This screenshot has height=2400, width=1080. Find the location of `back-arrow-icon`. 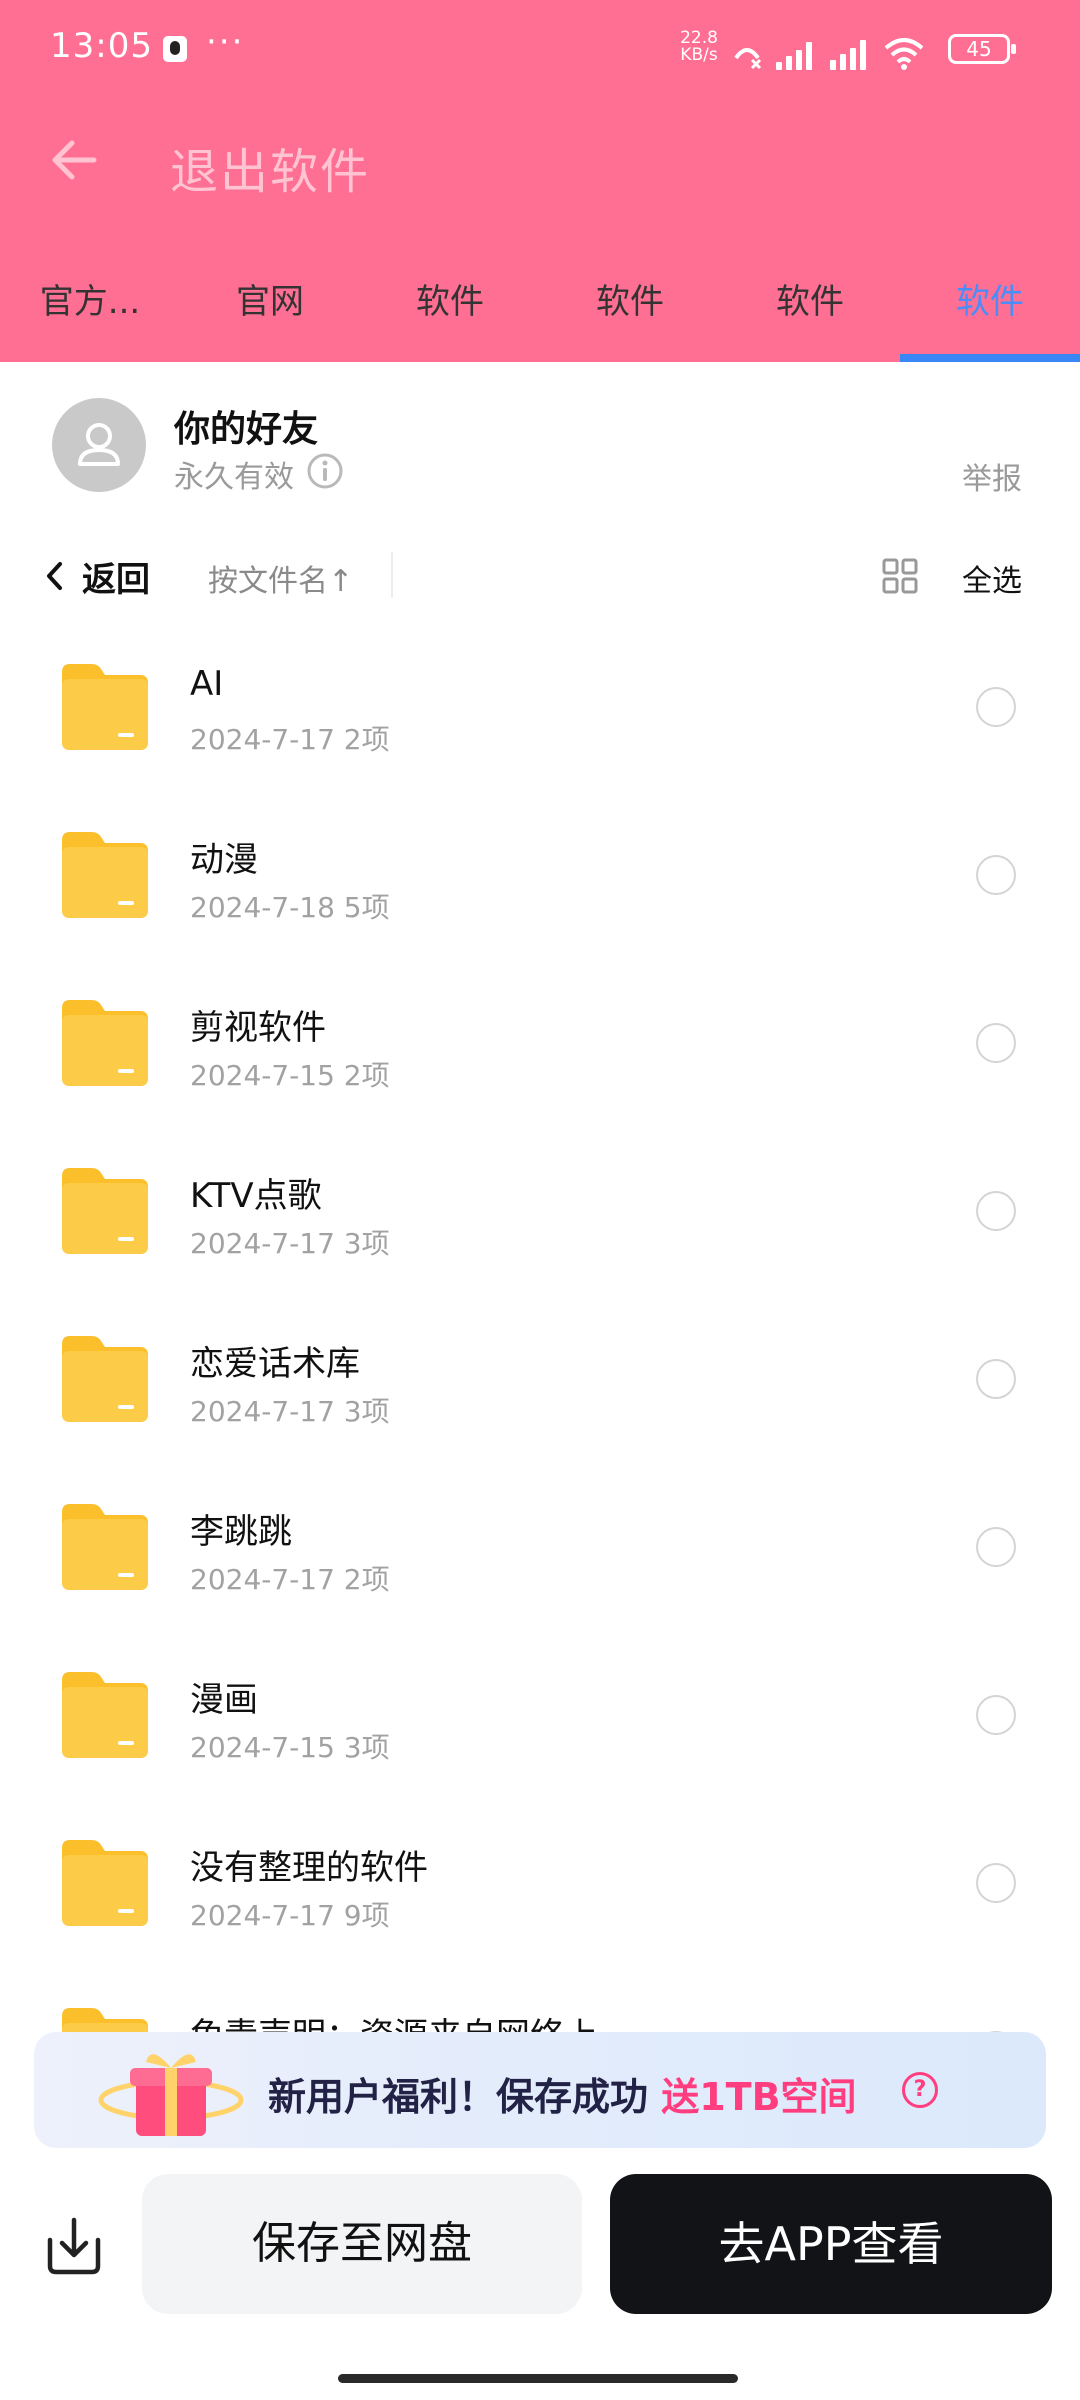

back-arrow-icon is located at coordinates (74, 160).